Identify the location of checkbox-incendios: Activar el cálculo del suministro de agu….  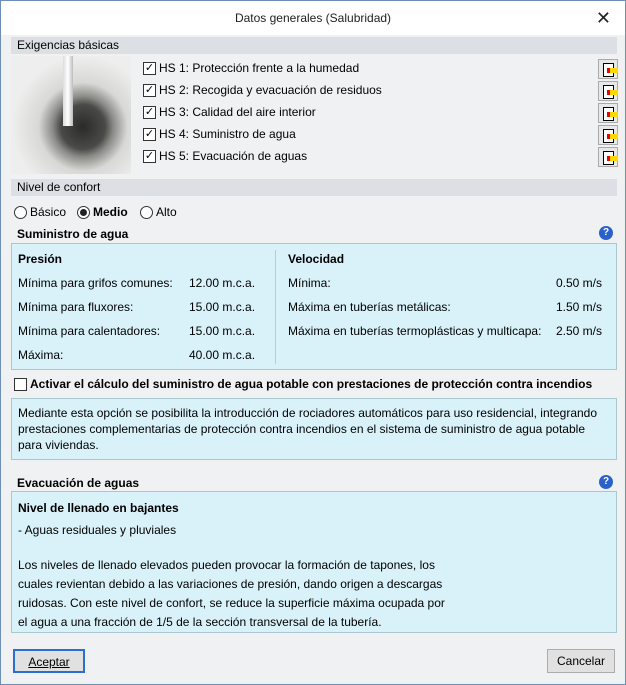
(303, 384).